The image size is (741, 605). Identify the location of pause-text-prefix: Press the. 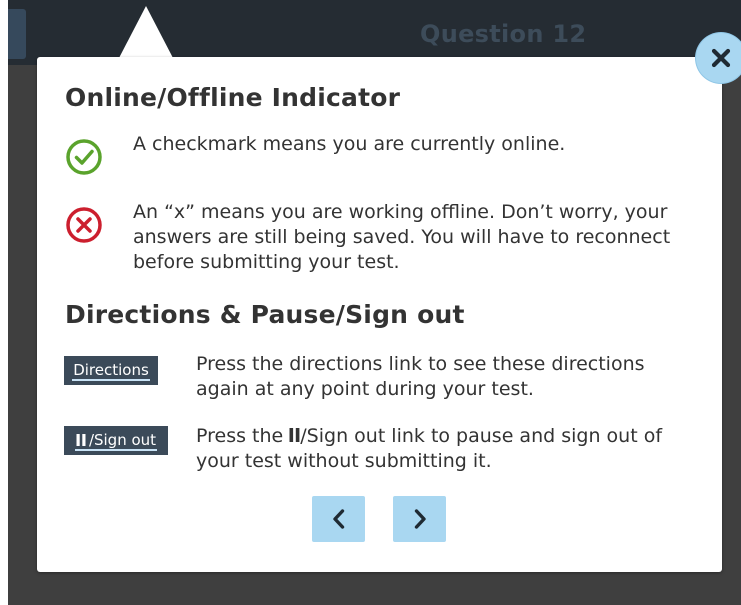
(243, 436).